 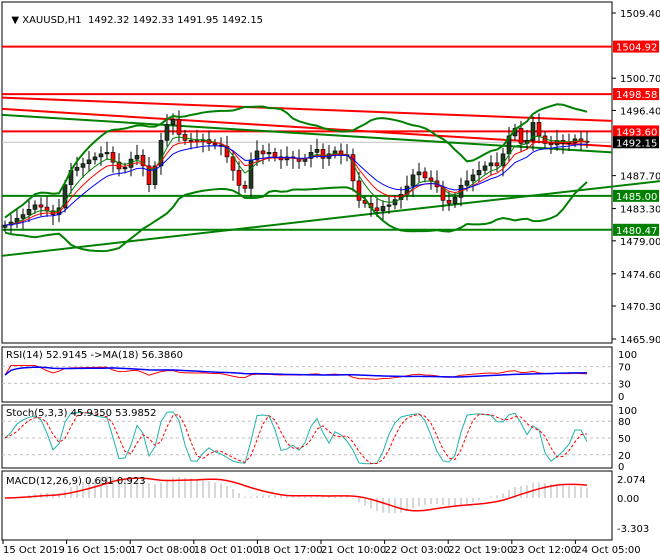 What do you see at coordinates (627, 411) in the screenshot?
I see `stoch-tick-label: 100` at bounding box center [627, 411].